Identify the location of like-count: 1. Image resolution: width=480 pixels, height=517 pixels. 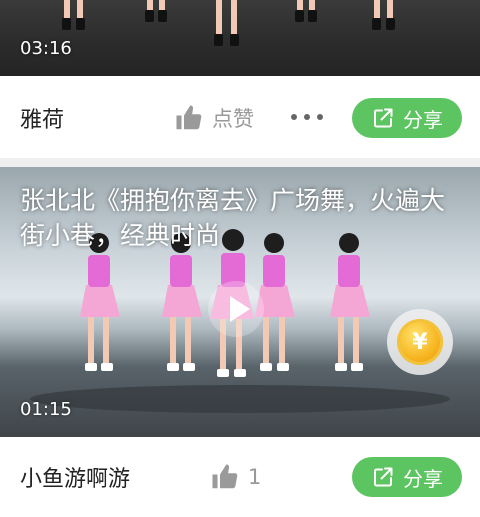
(255, 477).